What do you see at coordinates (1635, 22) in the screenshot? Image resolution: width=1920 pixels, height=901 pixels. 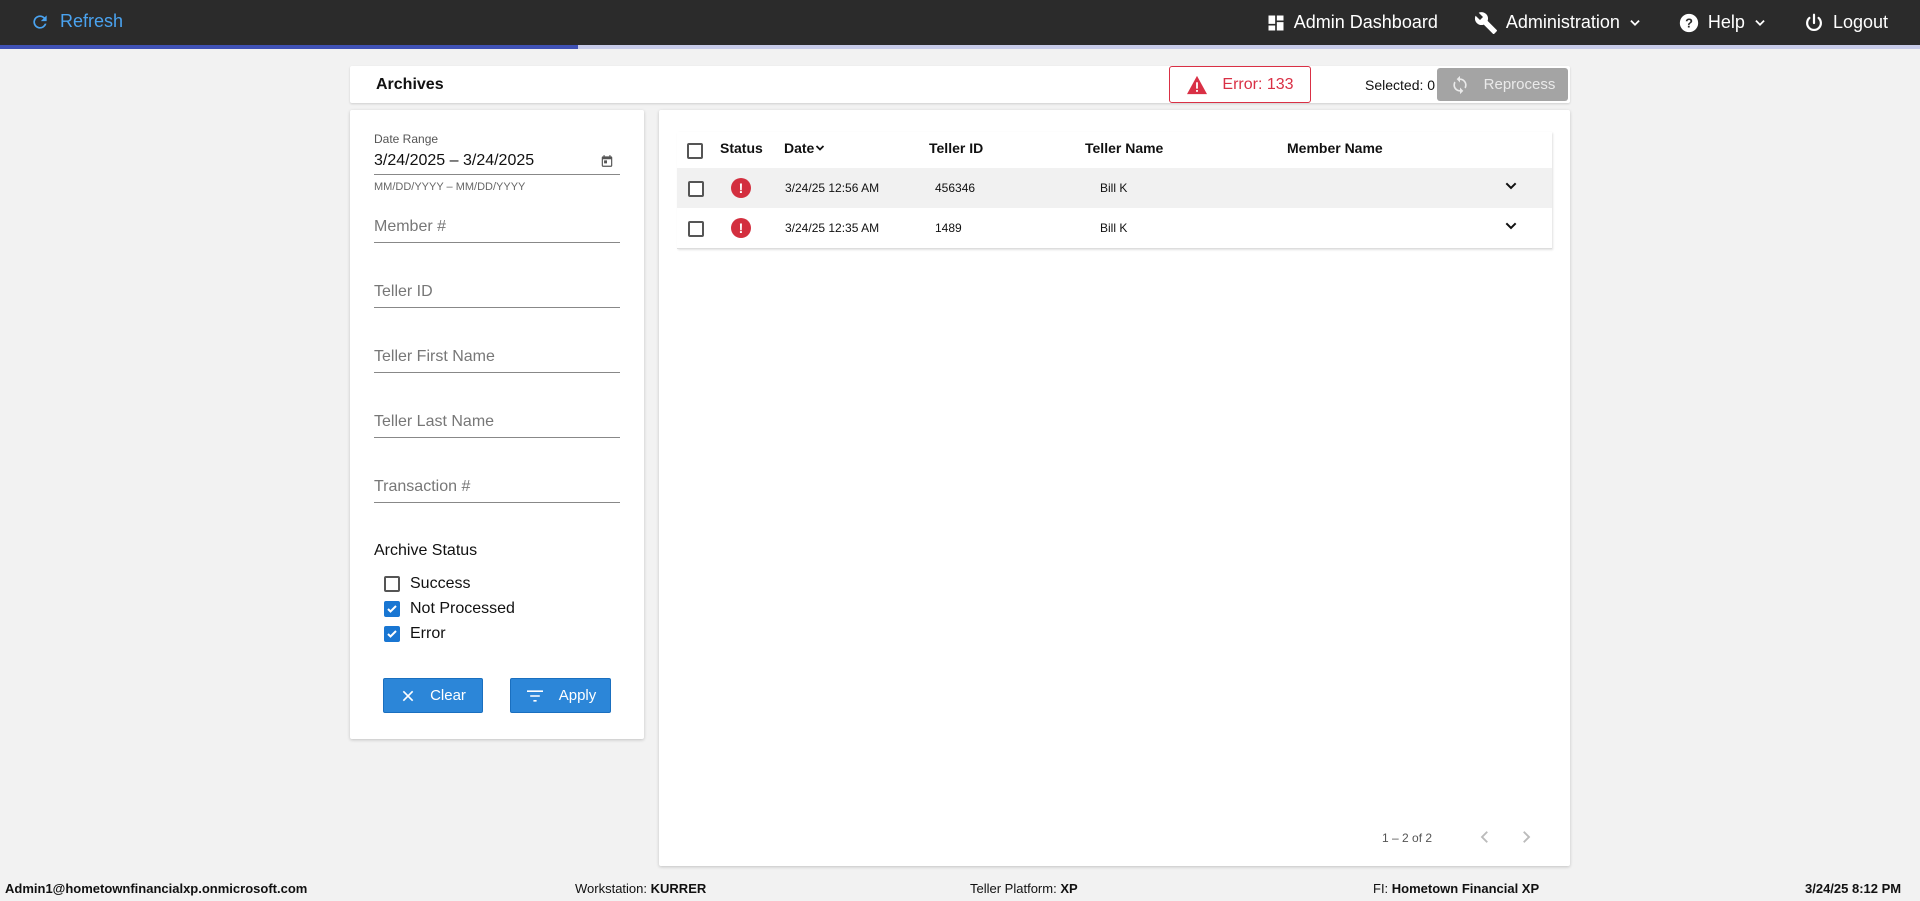 I see `chevron-down-icon` at bounding box center [1635, 22].